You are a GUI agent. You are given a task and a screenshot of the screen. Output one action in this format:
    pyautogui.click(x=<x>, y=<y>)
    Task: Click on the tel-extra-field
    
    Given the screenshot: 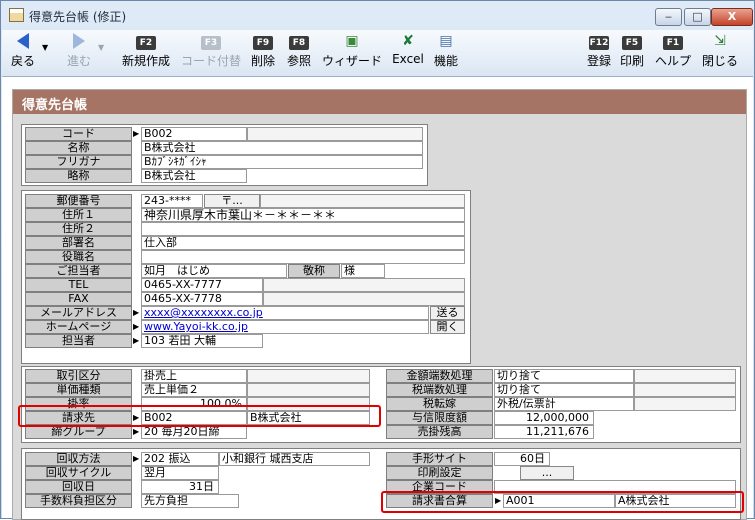 What is the action you would take?
    pyautogui.click(x=364, y=285)
    